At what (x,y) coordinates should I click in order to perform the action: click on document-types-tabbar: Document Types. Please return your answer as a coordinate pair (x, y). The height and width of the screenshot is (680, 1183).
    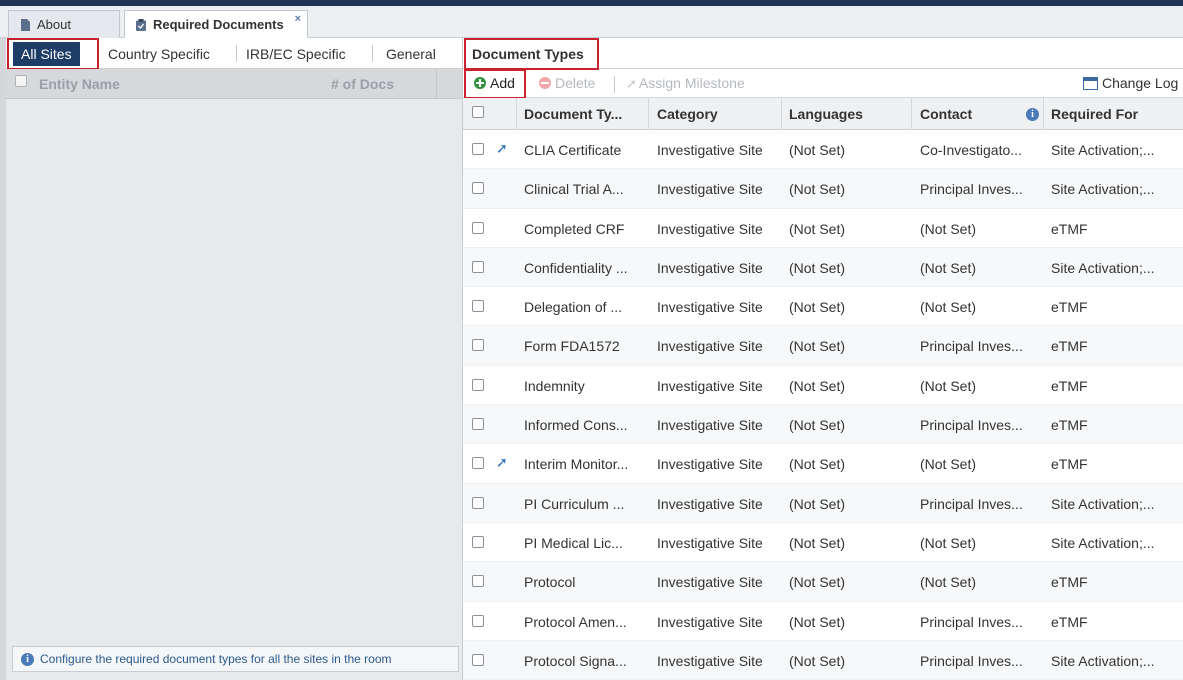
    Looking at the image, I should click on (823, 53).